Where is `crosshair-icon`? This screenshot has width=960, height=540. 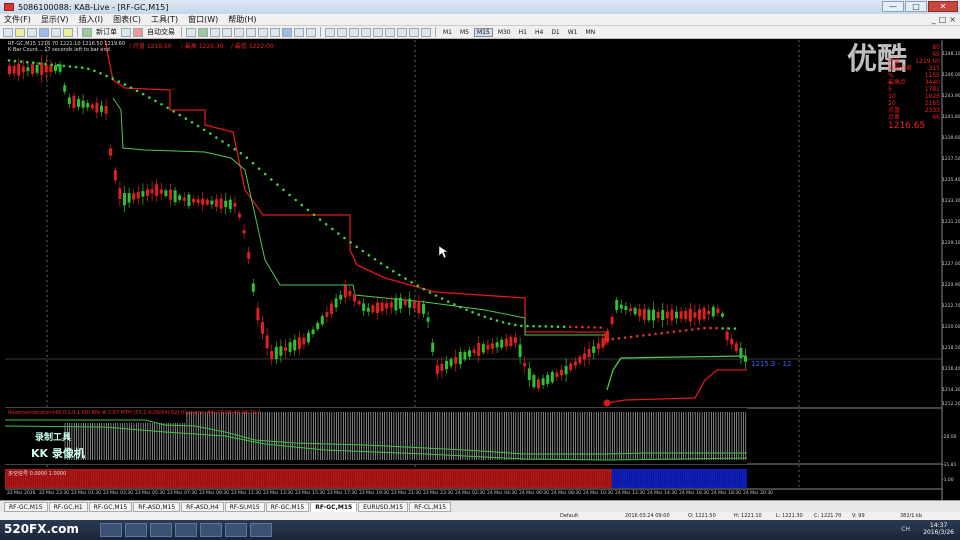 crosshair-icon is located at coordinates (342, 32).